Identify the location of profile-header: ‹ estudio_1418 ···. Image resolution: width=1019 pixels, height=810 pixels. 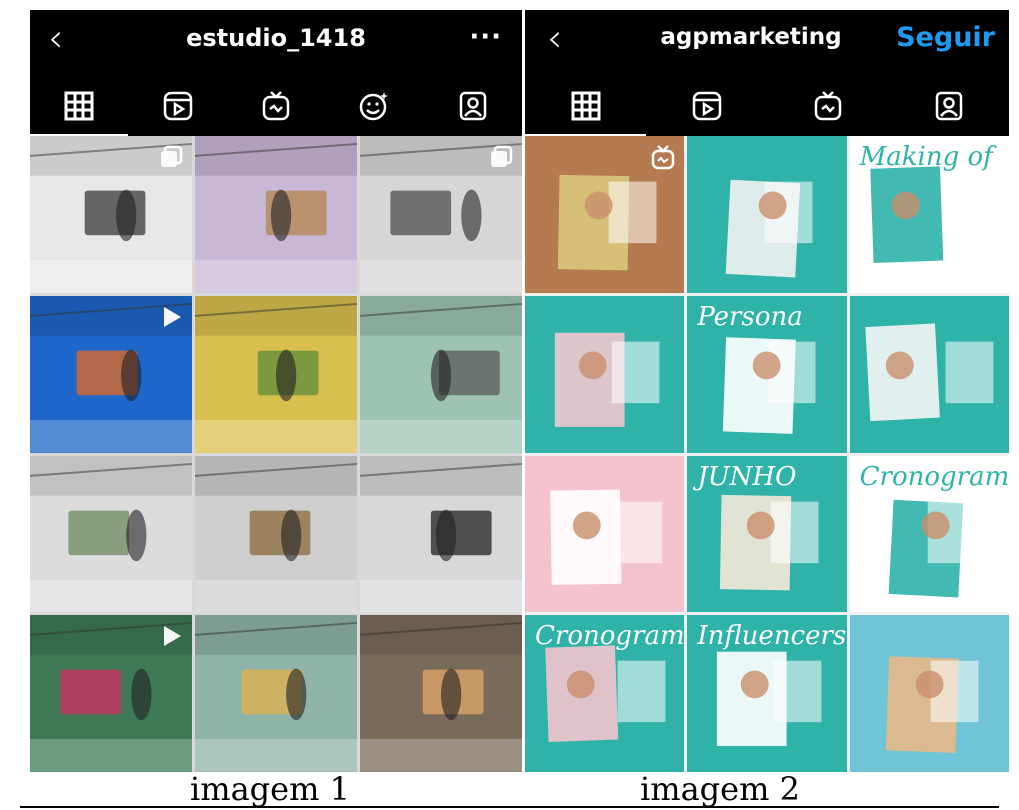
(276, 40).